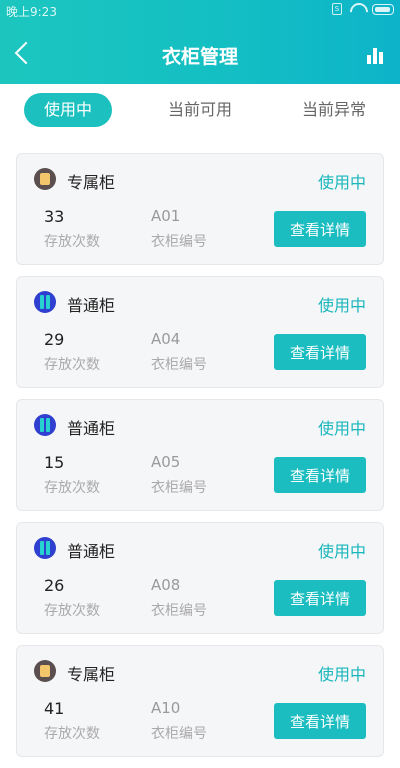 This screenshot has width=400, height=768. Describe the element at coordinates (54, 708) in the screenshot. I see `store-count-value: 41` at that location.